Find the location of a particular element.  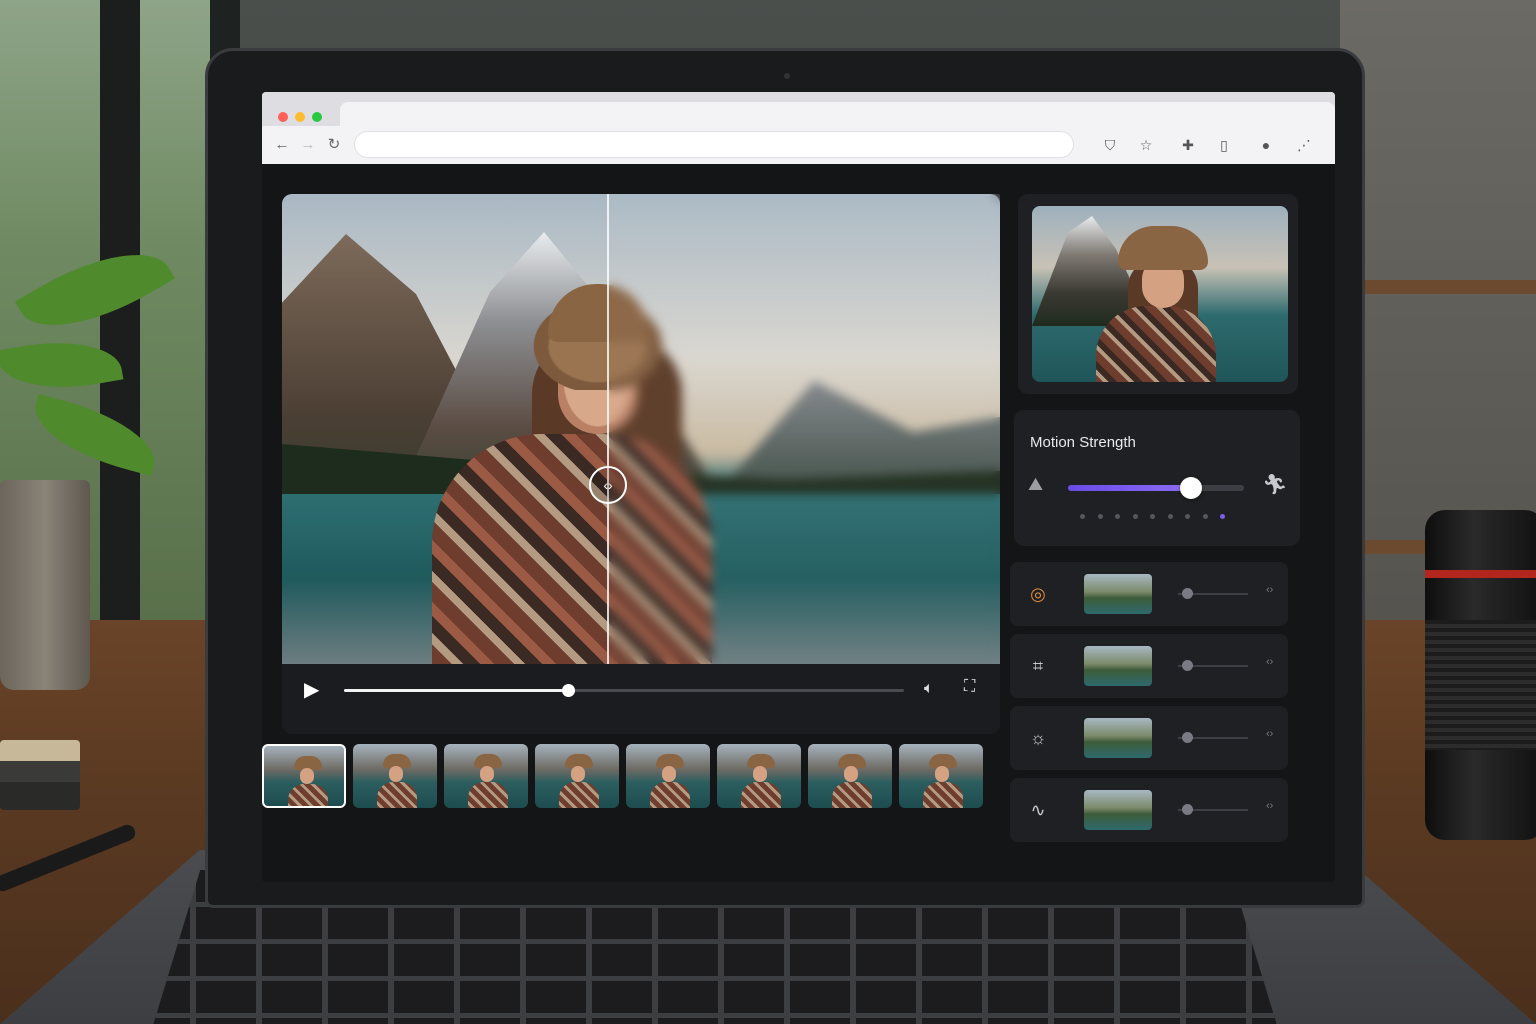

browser-tab is located at coordinates (837, 114).